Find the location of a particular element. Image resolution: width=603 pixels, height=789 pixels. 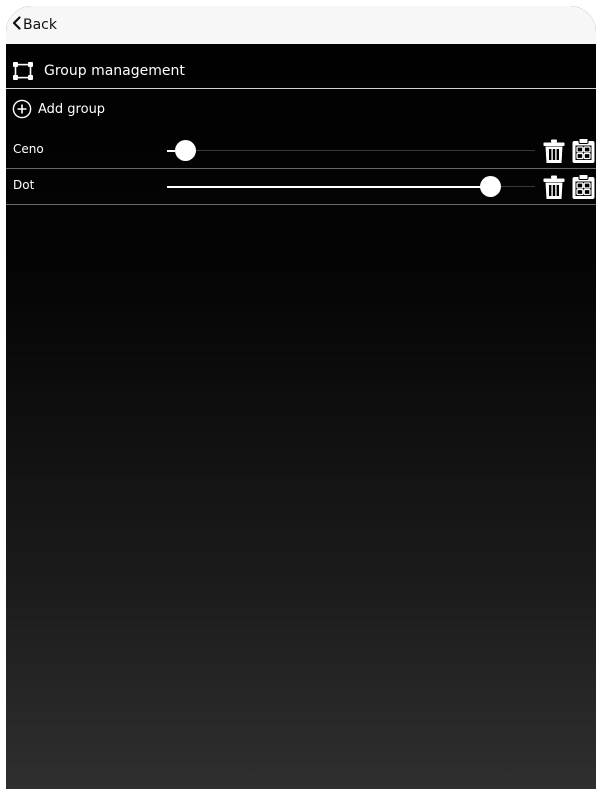

group-row-dot: Dot is located at coordinates (301, 187).